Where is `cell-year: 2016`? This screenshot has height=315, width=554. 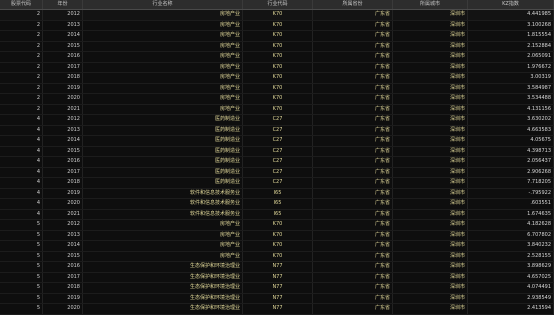
cell-year: 2016 is located at coordinates (63, 162).